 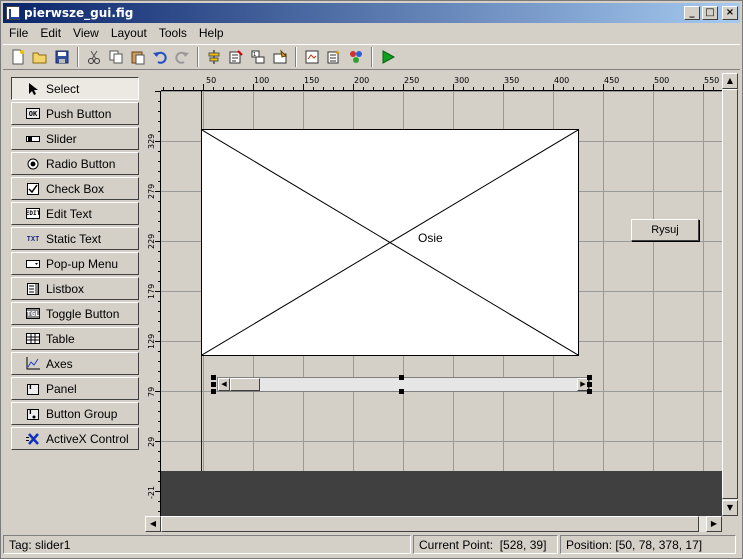 I want to click on save-icon, so click(x=62, y=57).